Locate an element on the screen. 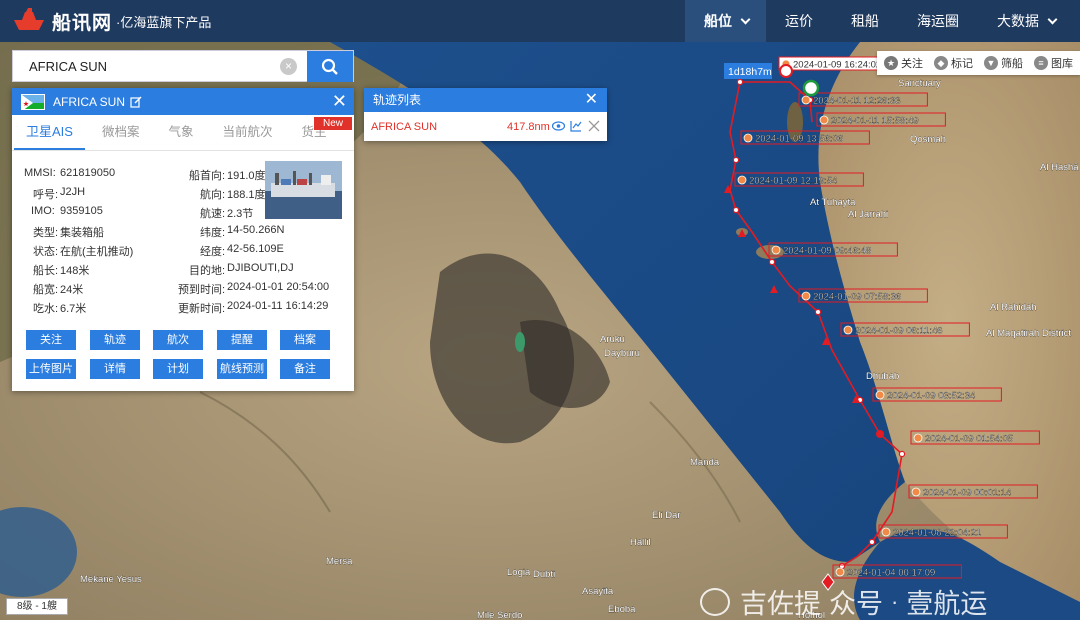  detail-value: 9359105 is located at coordinates (81, 211).